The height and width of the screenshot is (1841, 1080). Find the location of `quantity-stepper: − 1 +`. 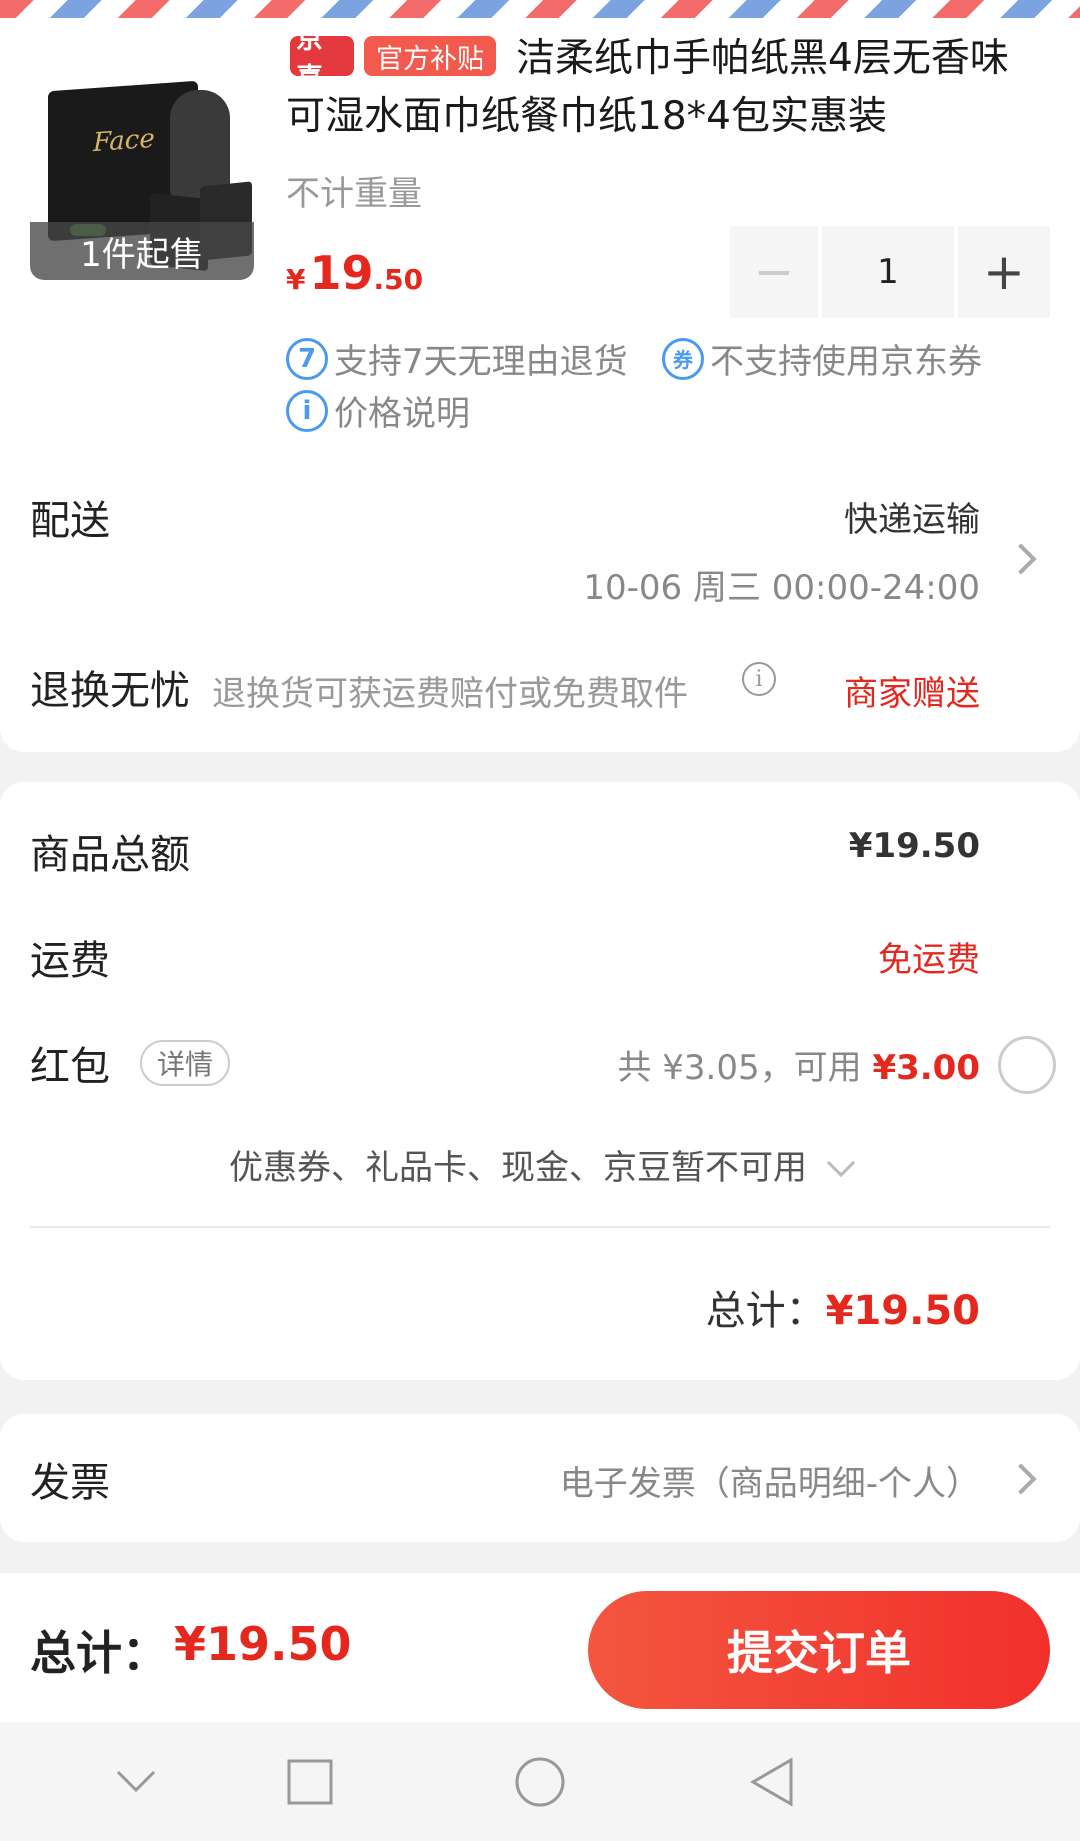

quantity-stepper: − 1 + is located at coordinates (890, 272).